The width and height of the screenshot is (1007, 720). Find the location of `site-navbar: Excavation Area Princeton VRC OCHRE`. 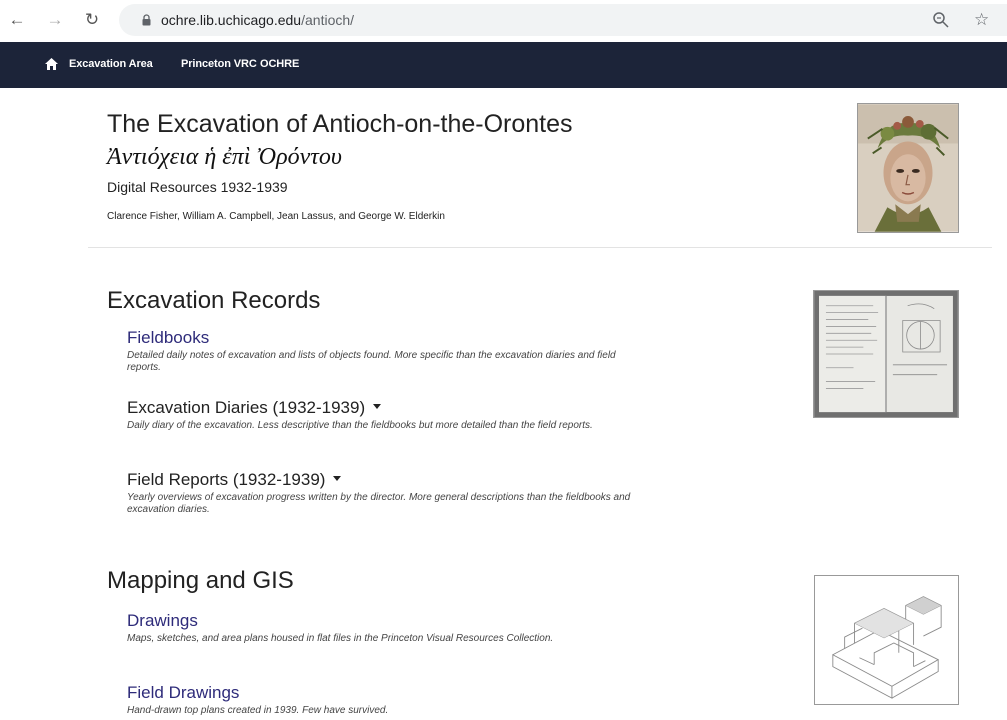

site-navbar: Excavation Area Princeton VRC OCHRE is located at coordinates (503, 65).